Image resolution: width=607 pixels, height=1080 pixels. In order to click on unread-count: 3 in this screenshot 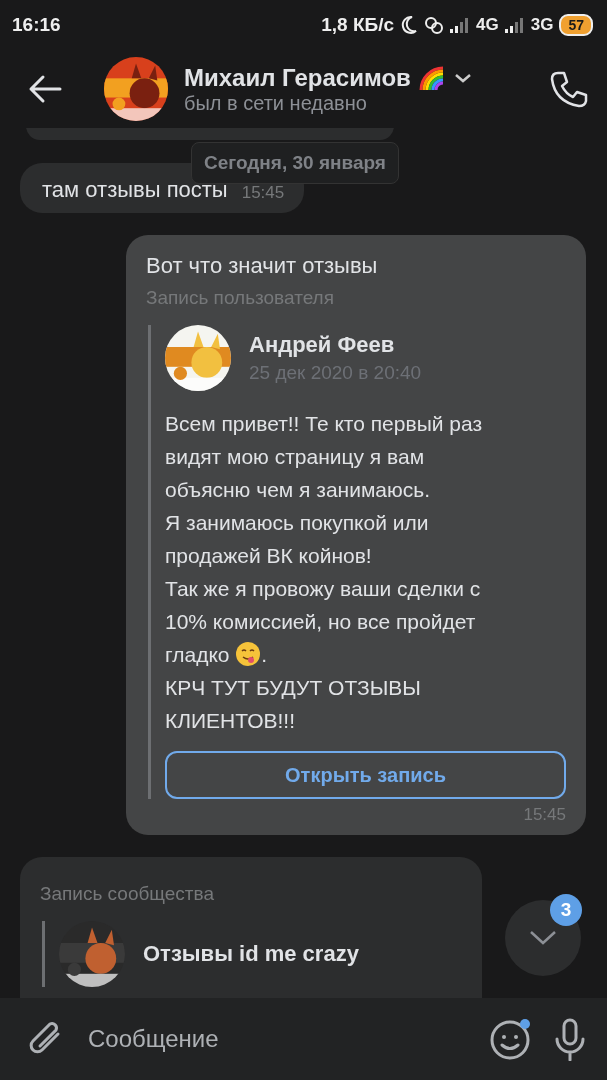, I will do `click(566, 910)`.